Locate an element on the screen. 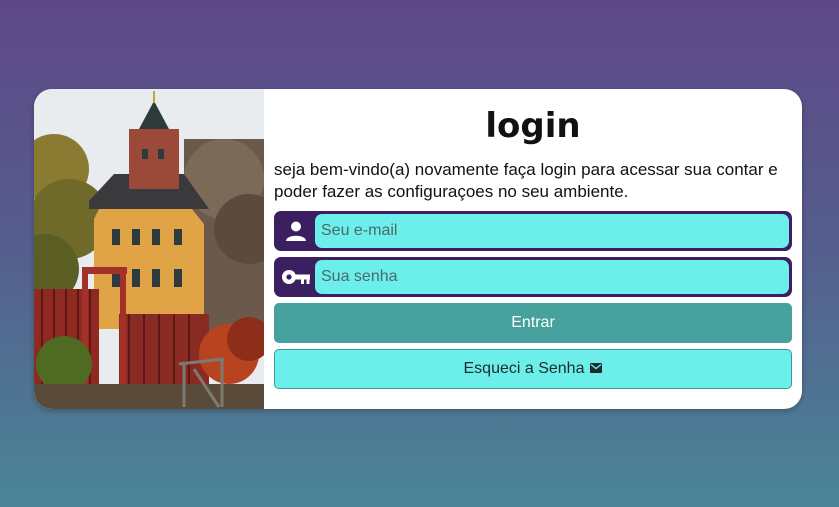 The image size is (839, 507). submit-button-label: Entrar is located at coordinates (533, 322).